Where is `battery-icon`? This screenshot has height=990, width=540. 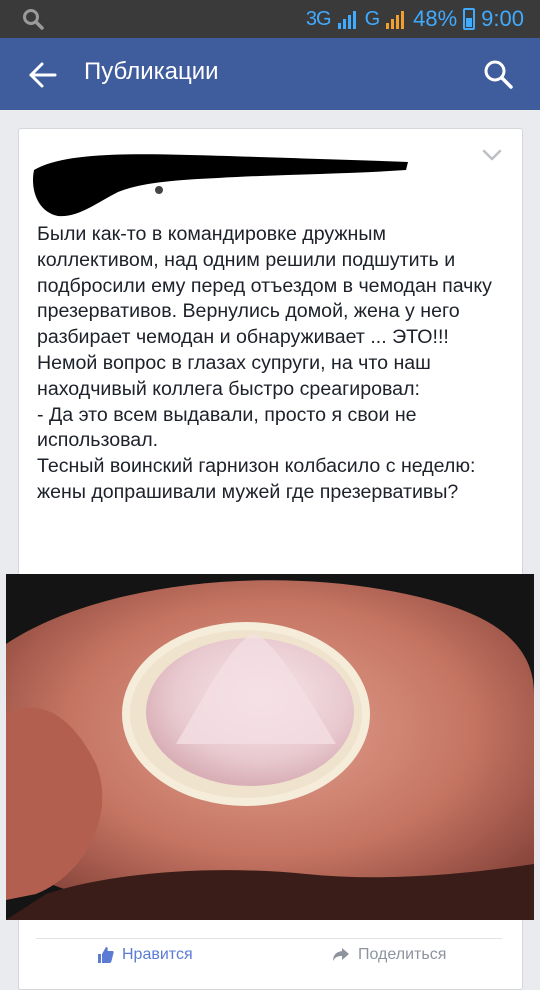
battery-icon is located at coordinates (469, 19).